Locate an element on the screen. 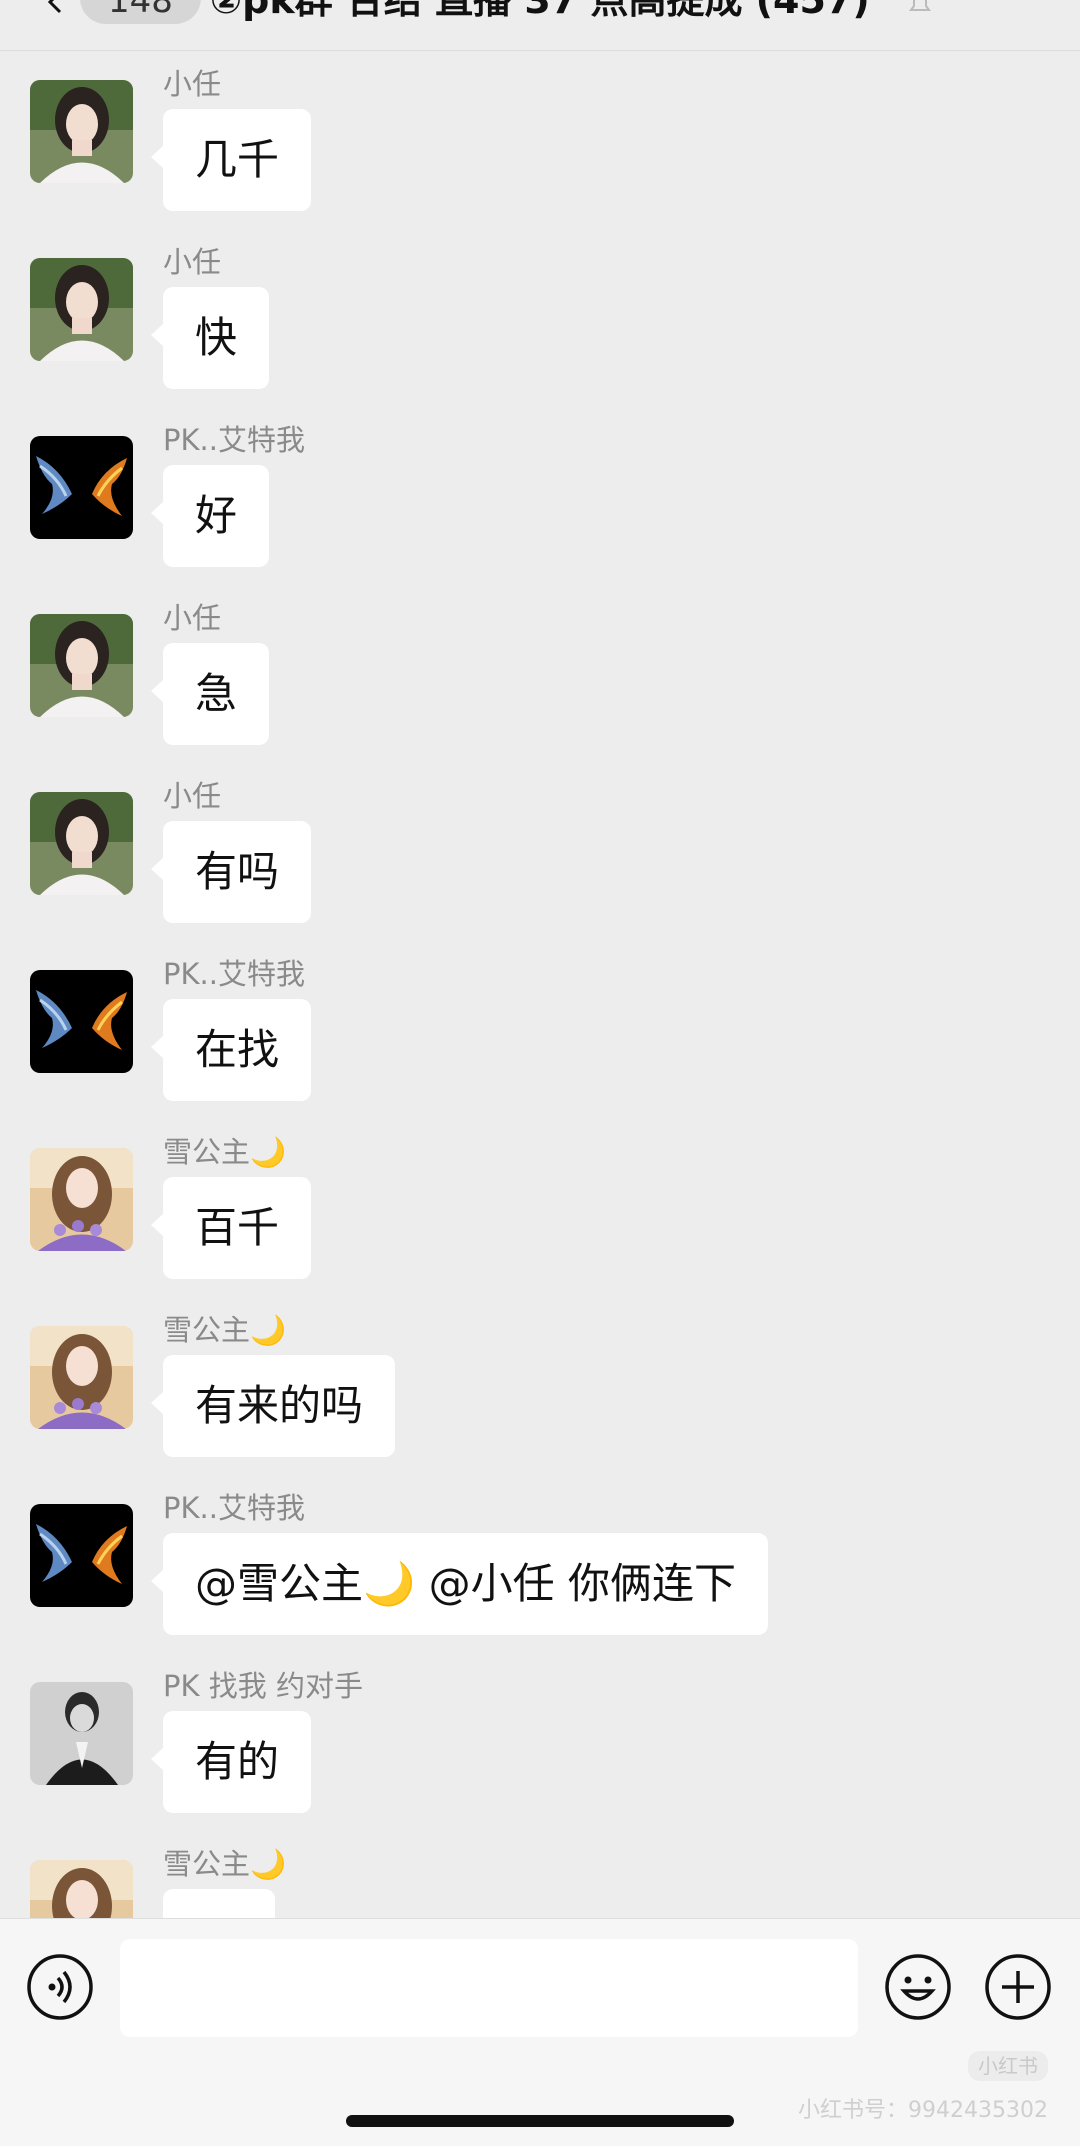 The width and height of the screenshot is (1080, 2146). message-text: @小任 你俩连下 is located at coordinates (576, 1583).